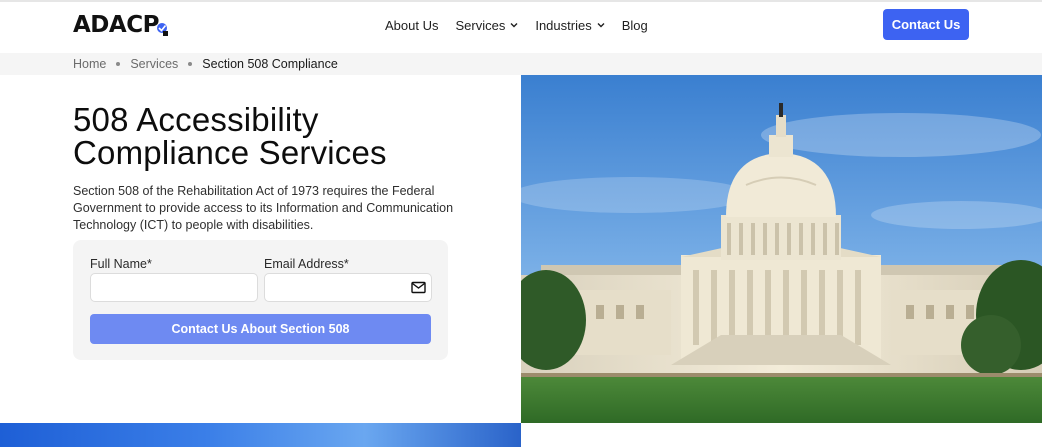 The width and height of the screenshot is (1042, 447). Describe the element at coordinates (230, 152) in the screenshot. I see `page-title-line2: Compliance Services` at that location.